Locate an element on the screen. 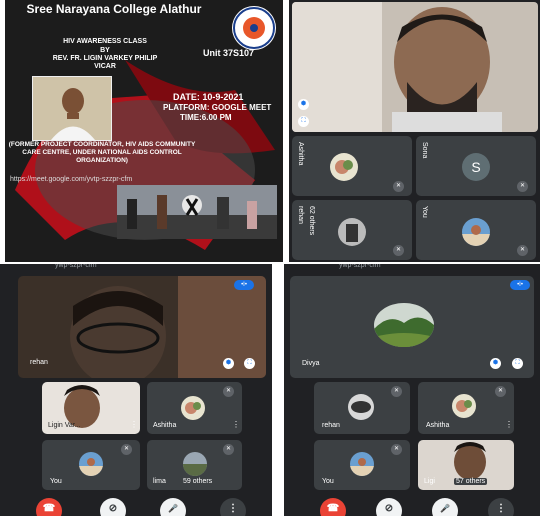 The image size is (545, 516). poster-unit: Unit 37S107 is located at coordinates (229, 53).